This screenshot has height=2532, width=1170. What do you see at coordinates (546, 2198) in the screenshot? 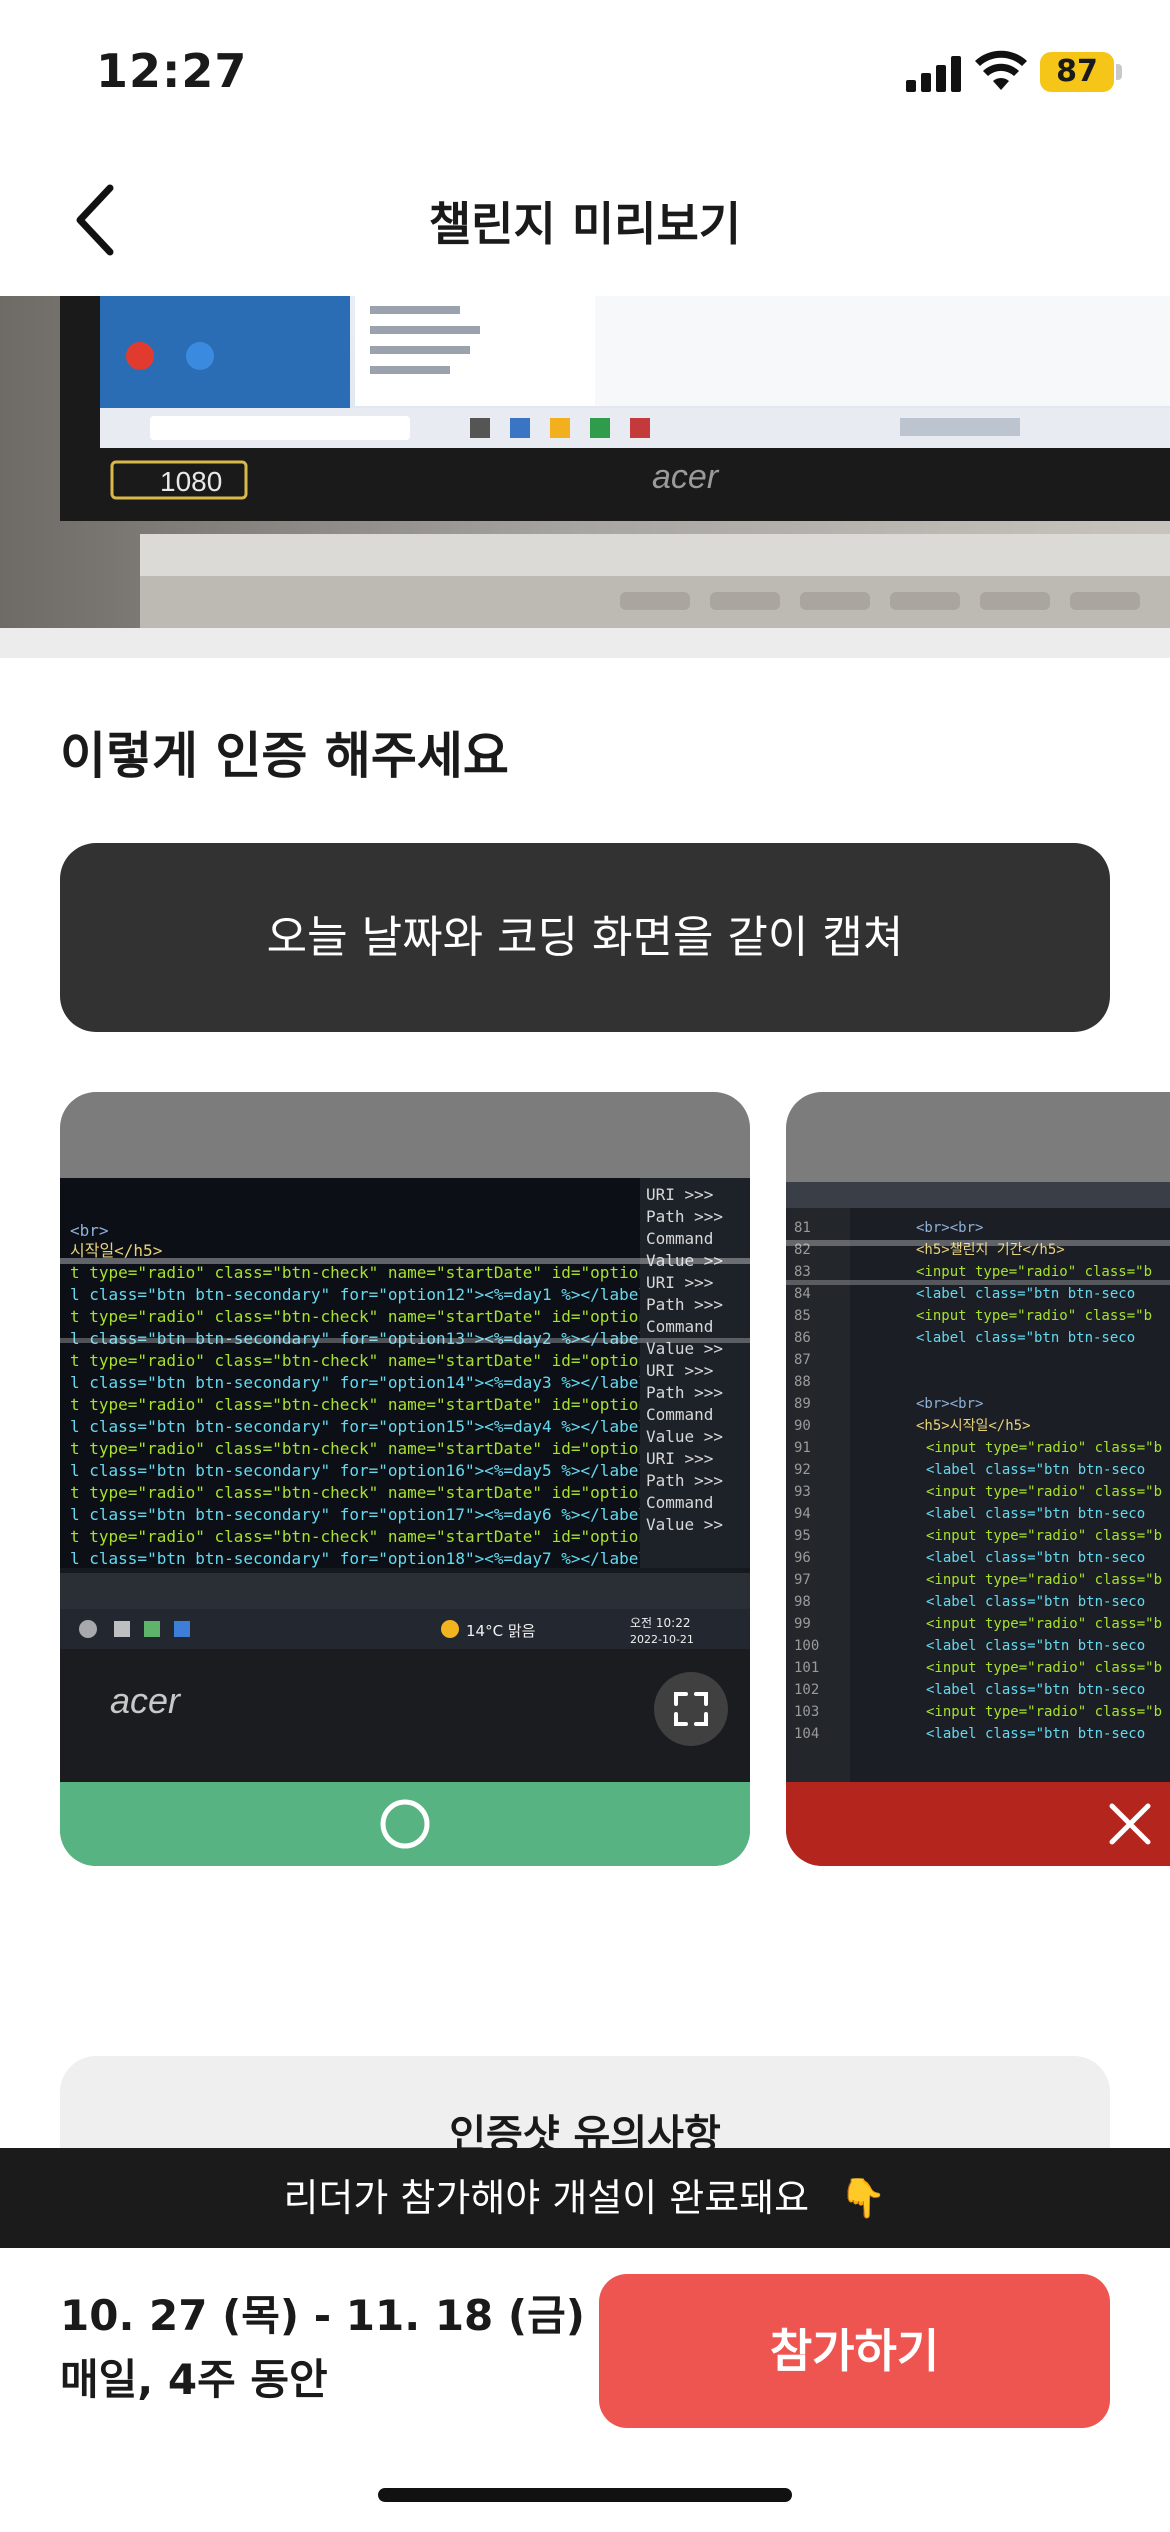
I see `banner-text: 리더가 참가해야 개설이 완료돼요` at bounding box center [546, 2198].